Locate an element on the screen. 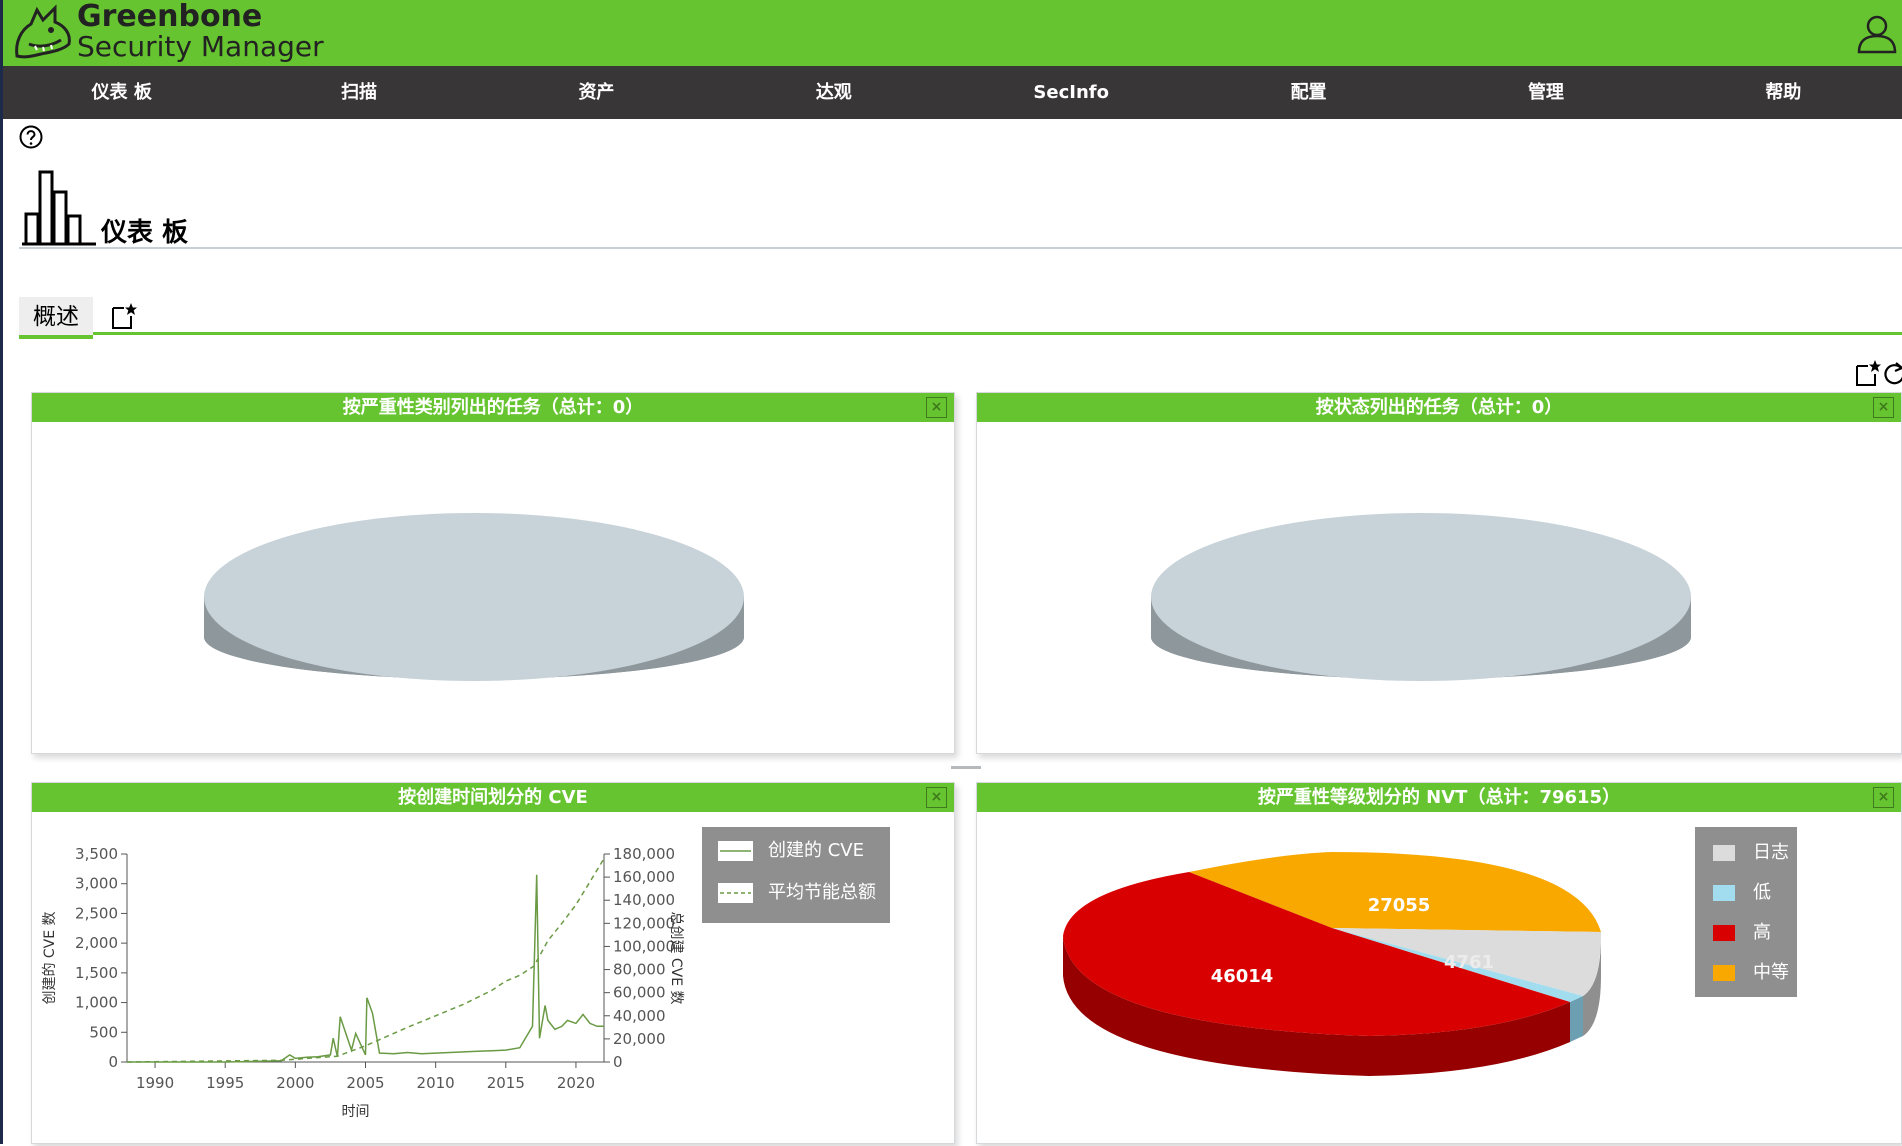  dashlet-header: 按创建时间划分的 CVE × is located at coordinates (493, 797).